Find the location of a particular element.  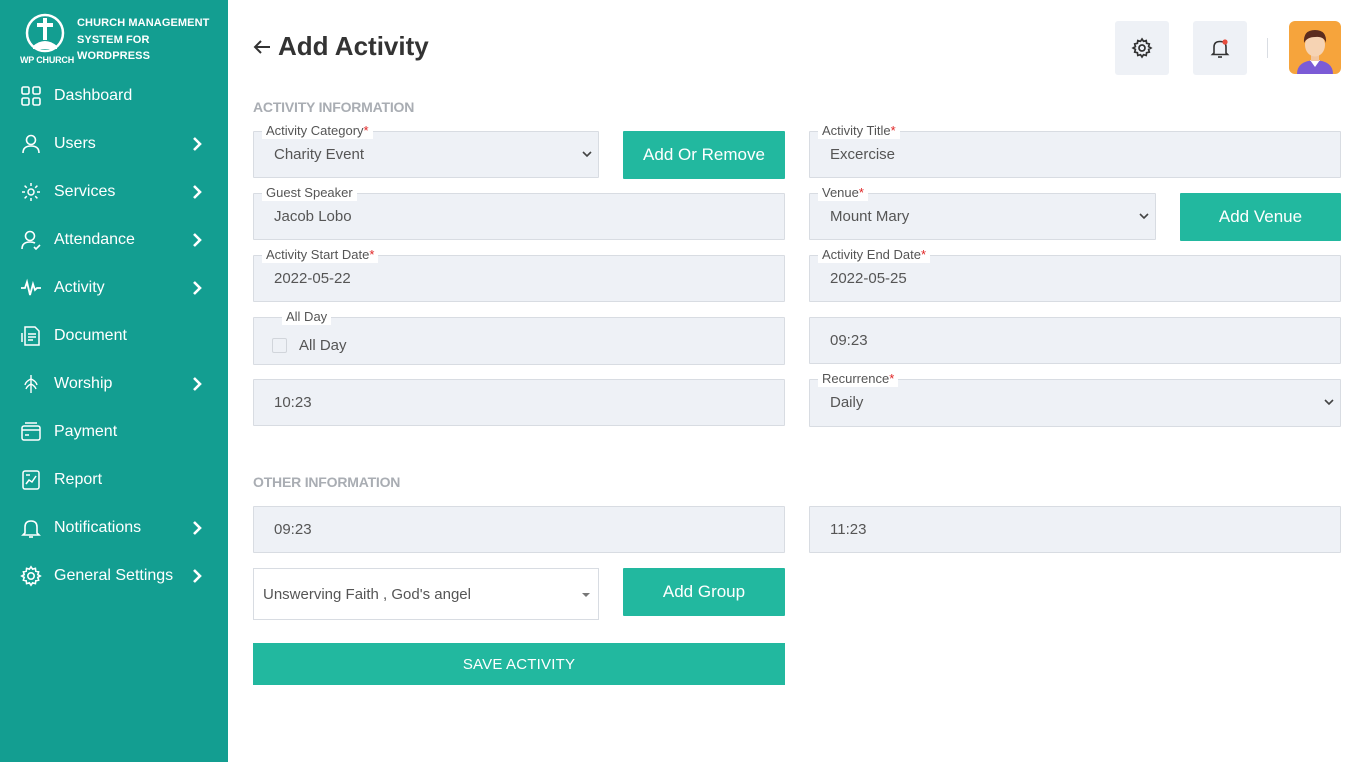

caret-down-icon is located at coordinates (586, 595).